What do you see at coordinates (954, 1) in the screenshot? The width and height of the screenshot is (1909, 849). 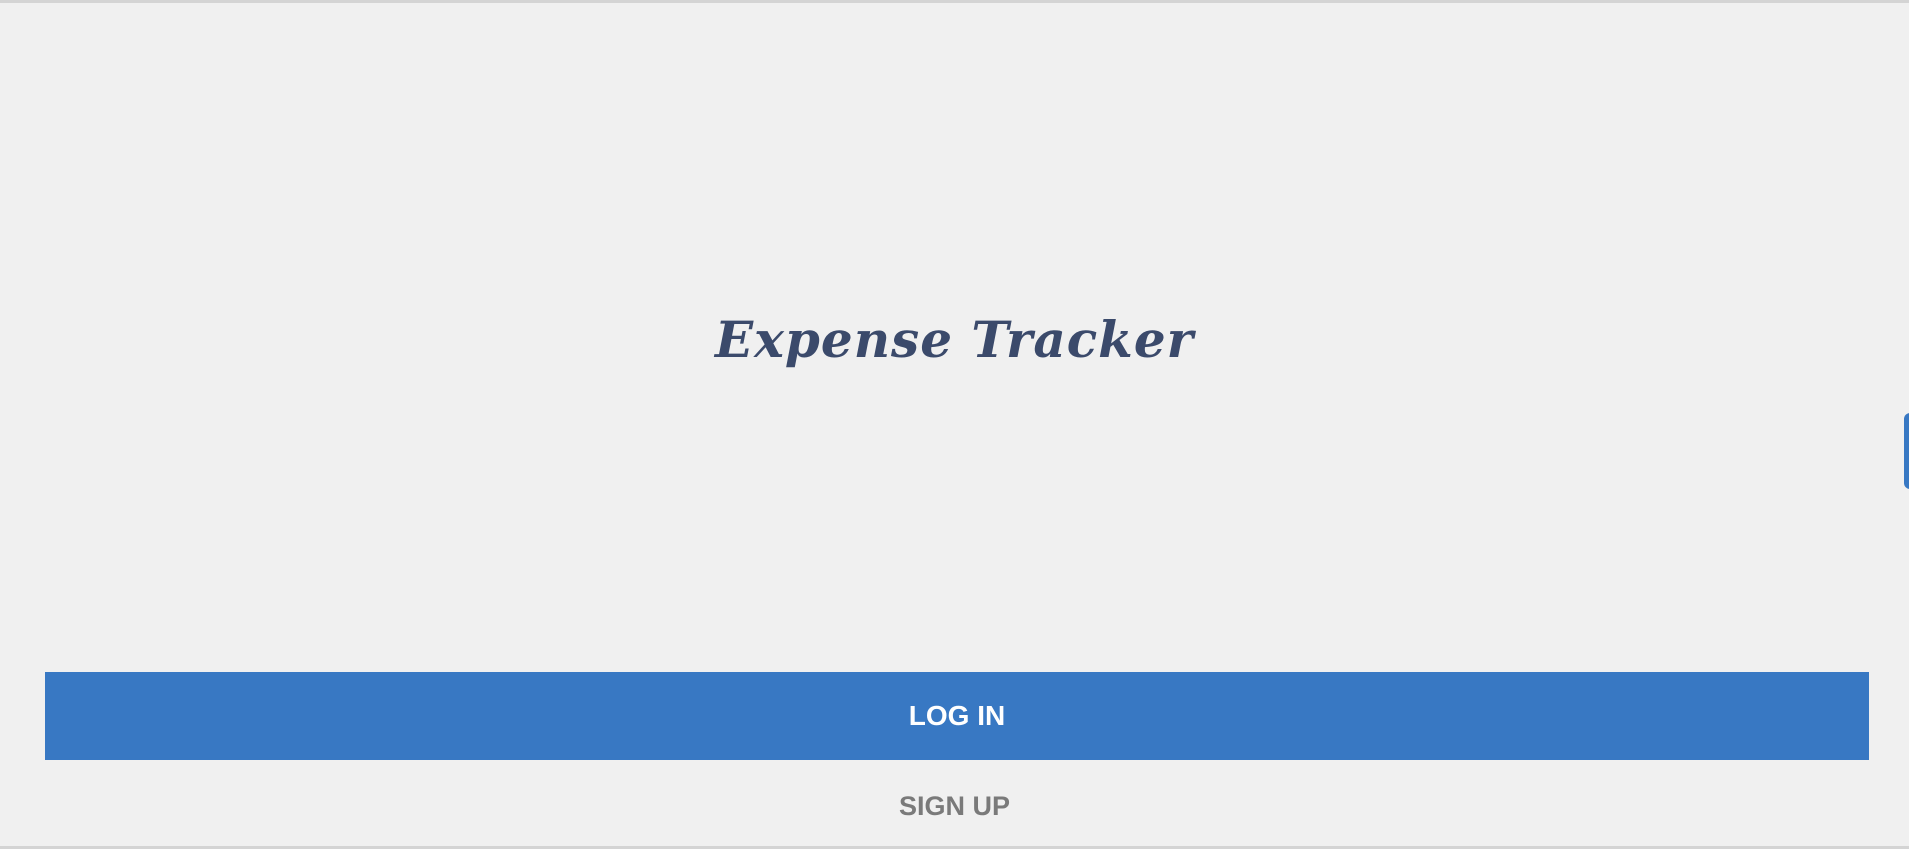 I see `top-border` at bounding box center [954, 1].